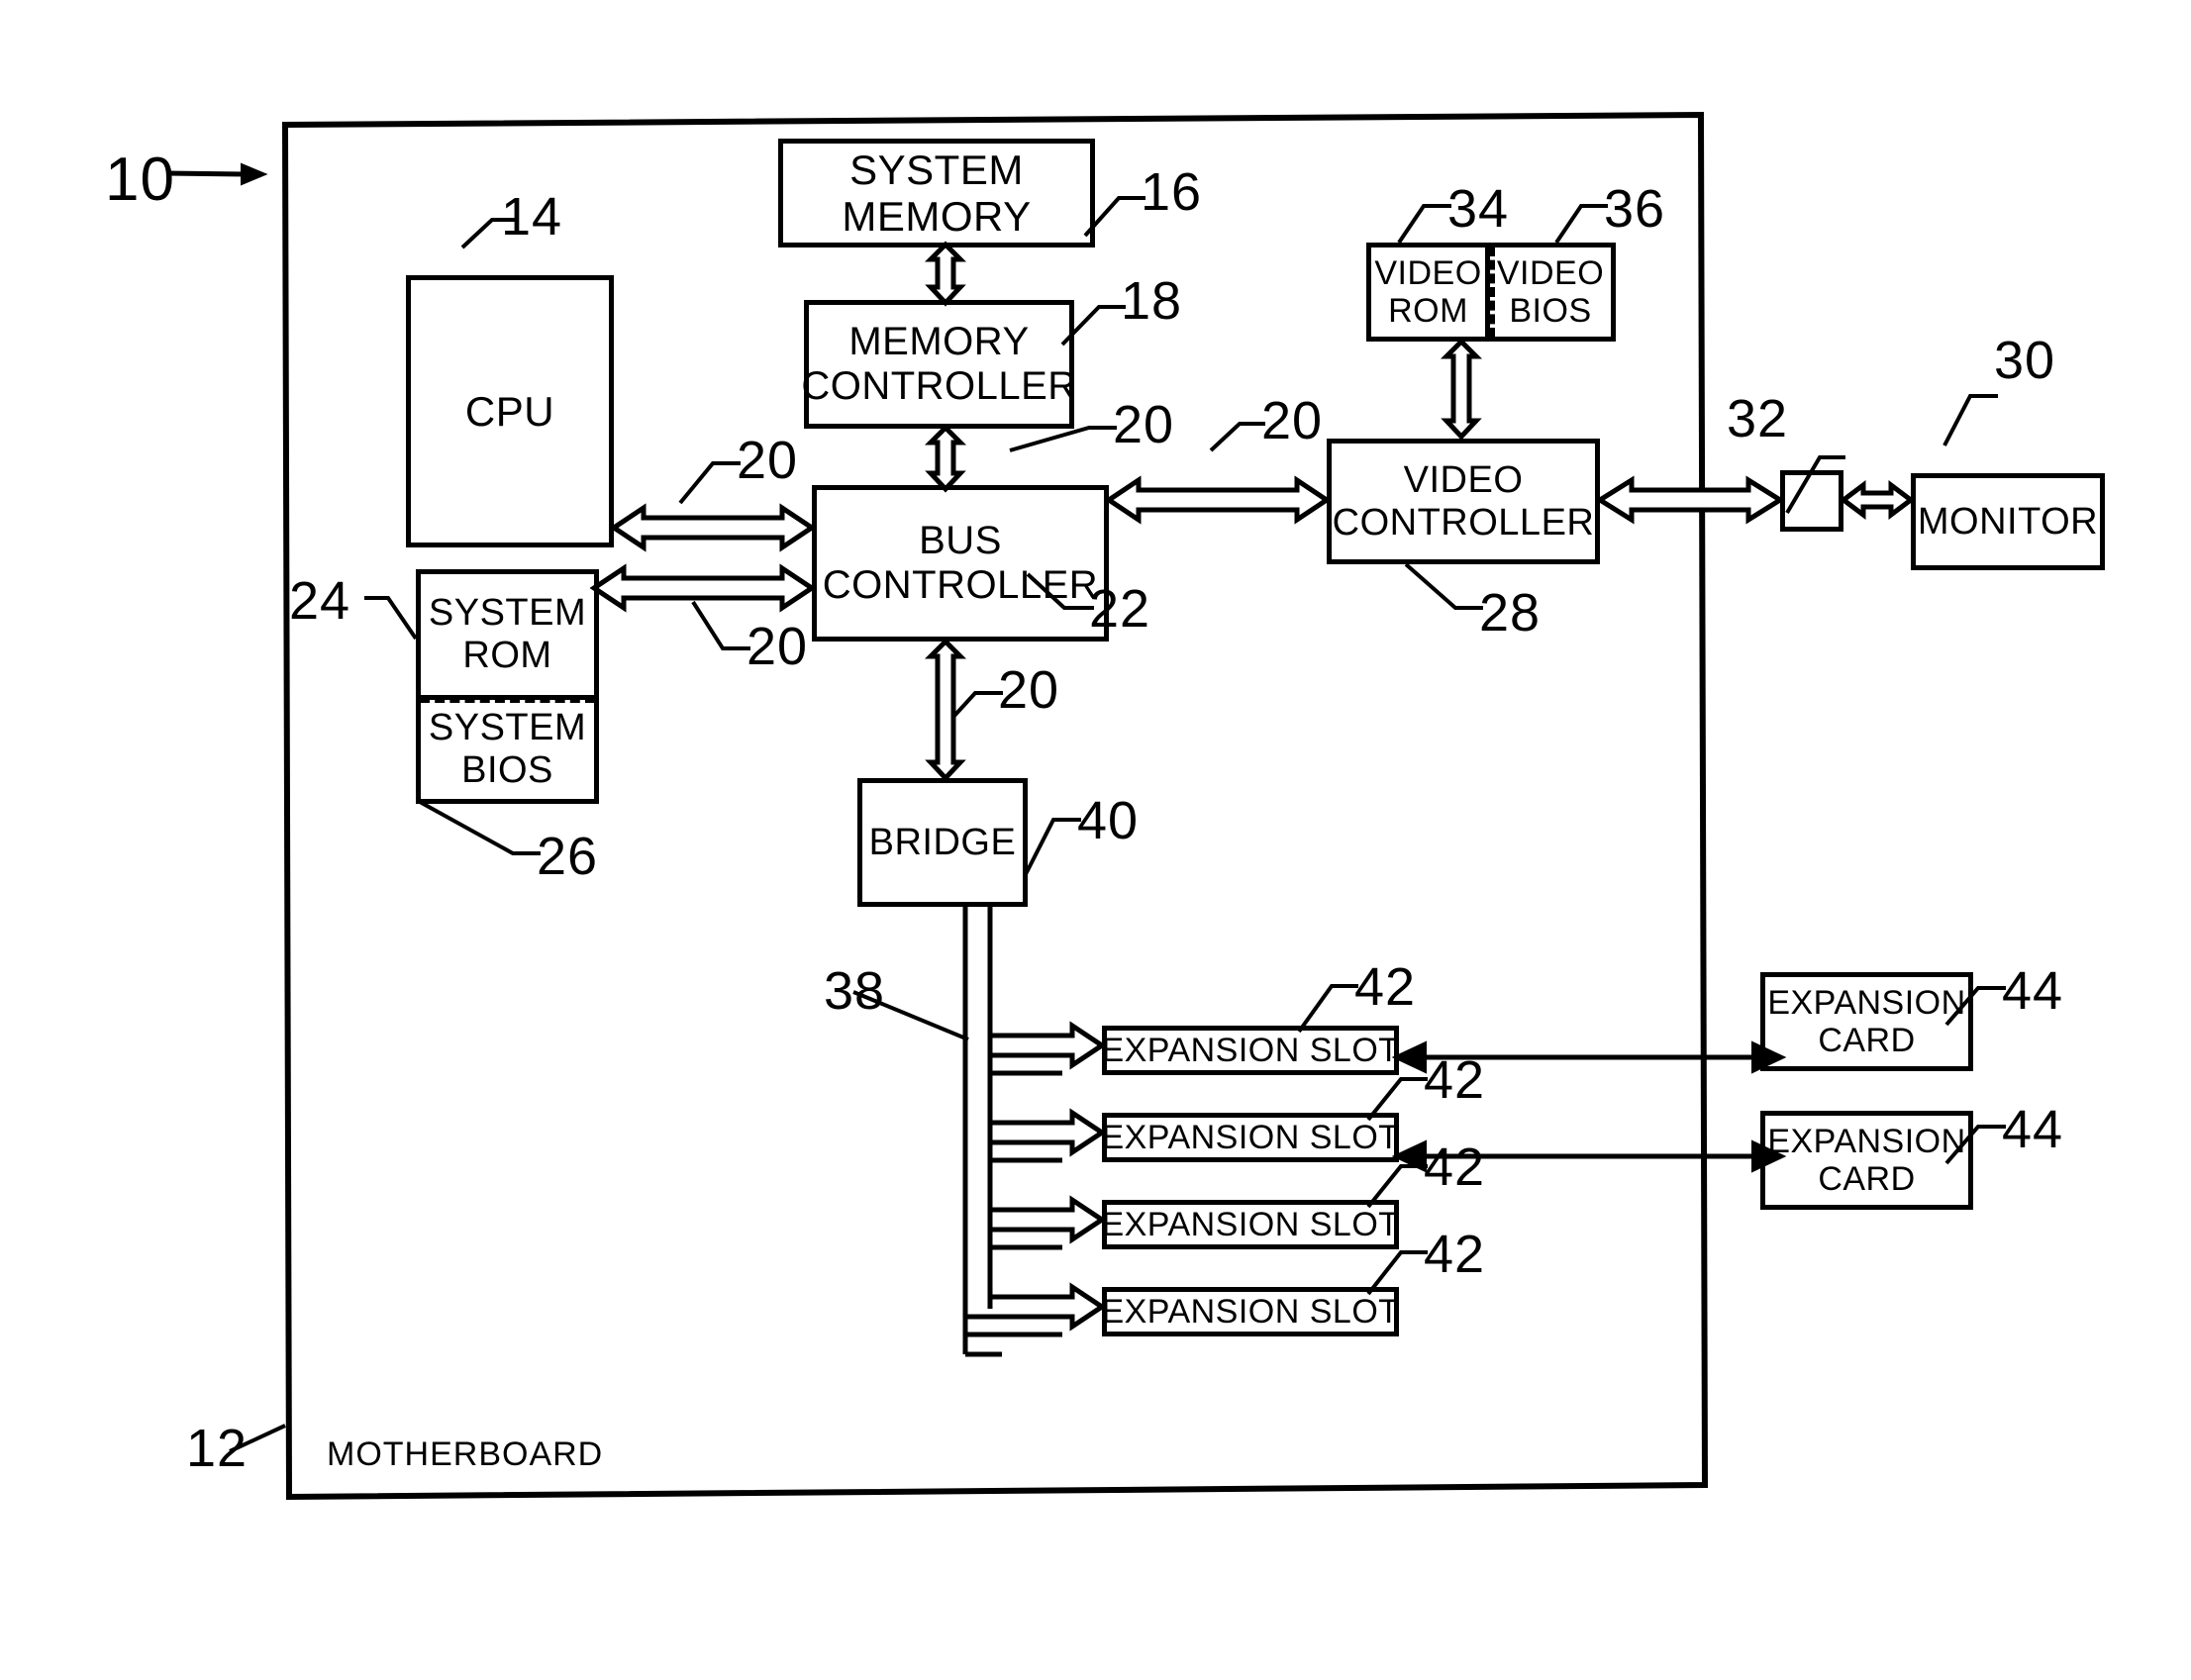 This screenshot has height=1680, width=2191. What do you see at coordinates (1293, 420) in the screenshot?
I see `ref-20-video: 20` at bounding box center [1293, 420].